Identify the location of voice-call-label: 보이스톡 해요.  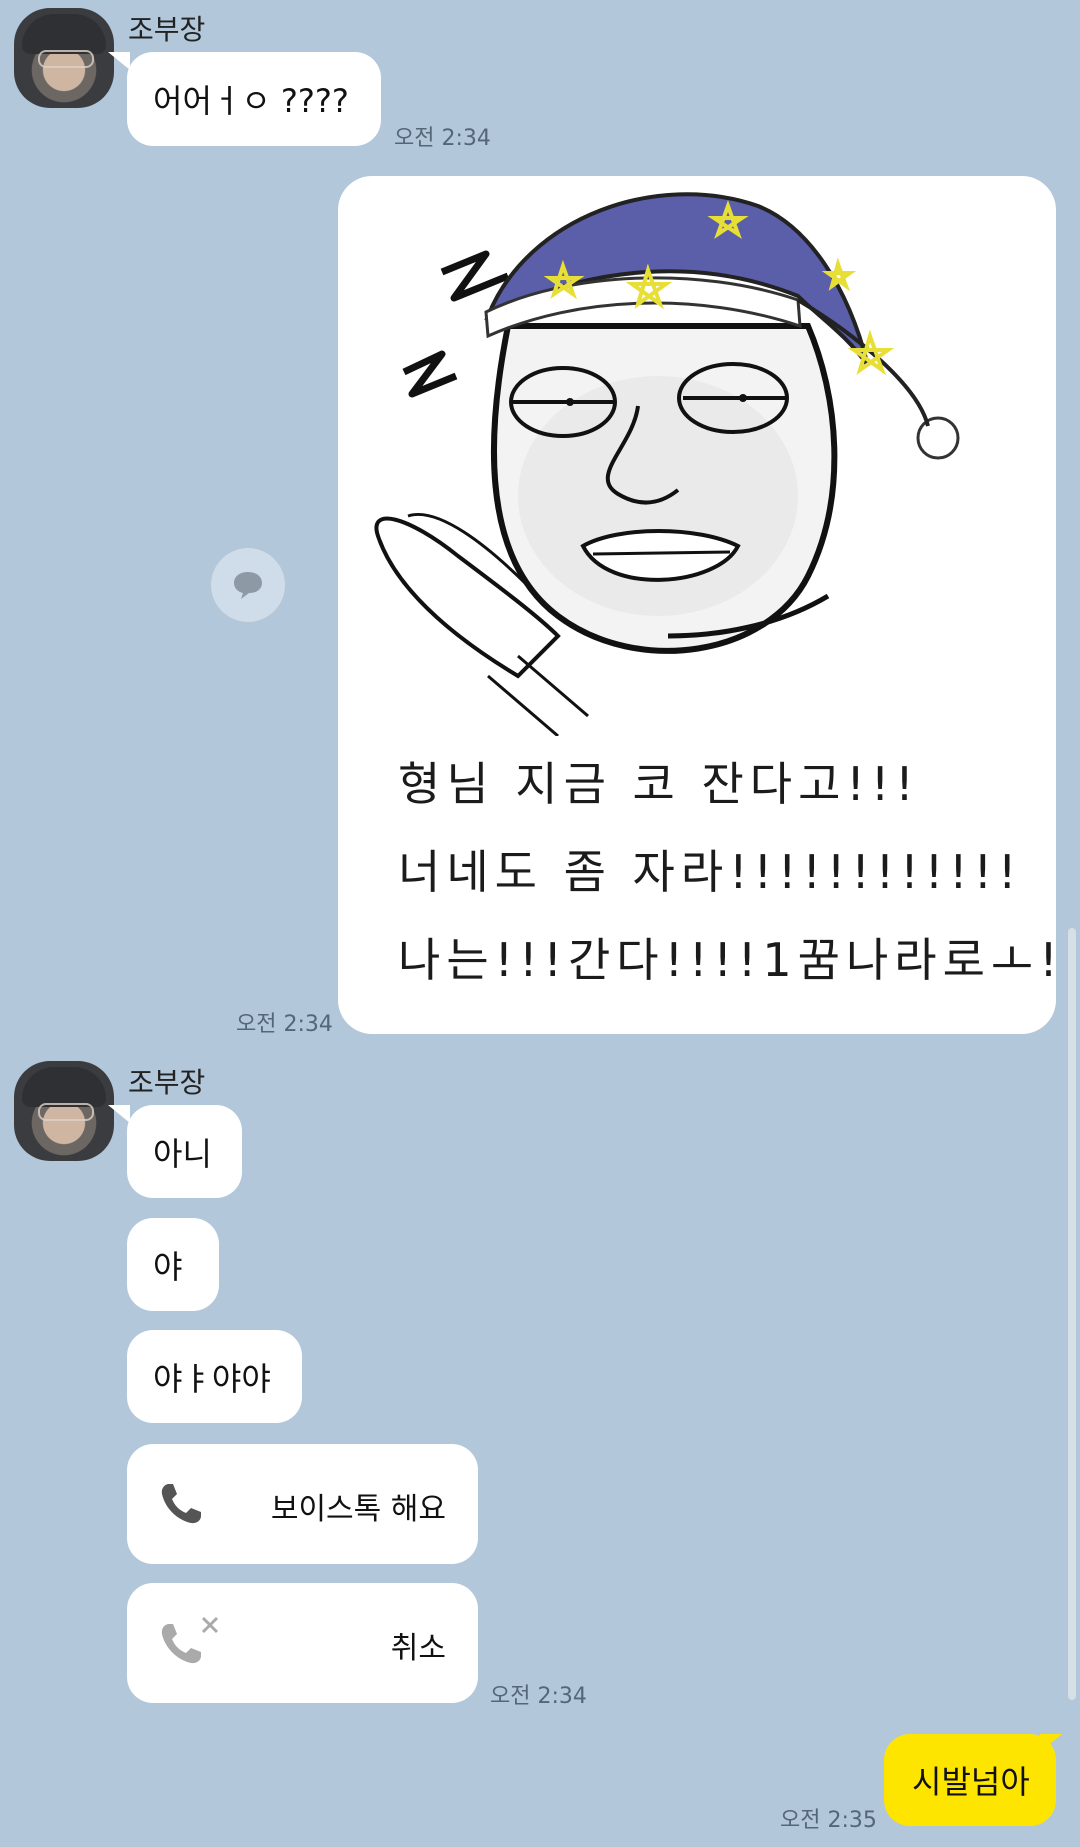
(358, 1509).